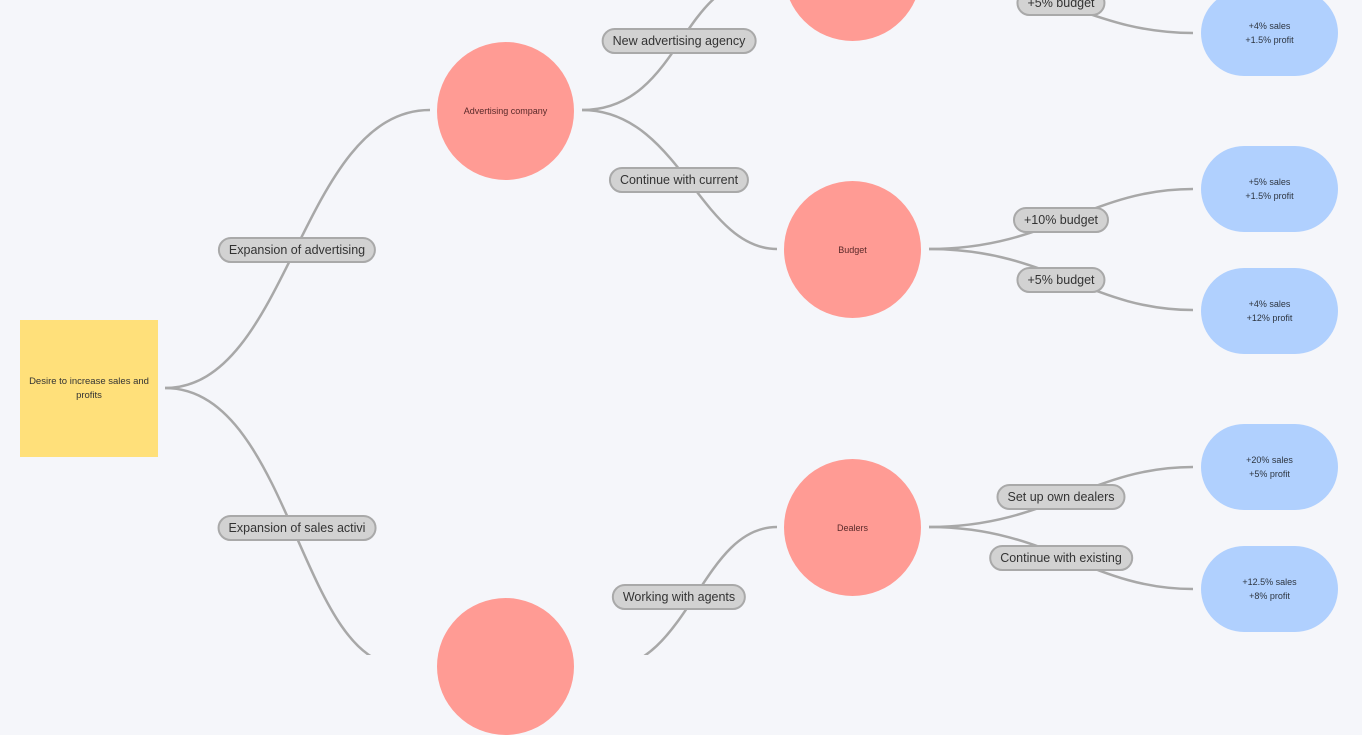  What do you see at coordinates (1061, 220) in the screenshot?
I see `branch-label-budget-10: +10% budget` at bounding box center [1061, 220].